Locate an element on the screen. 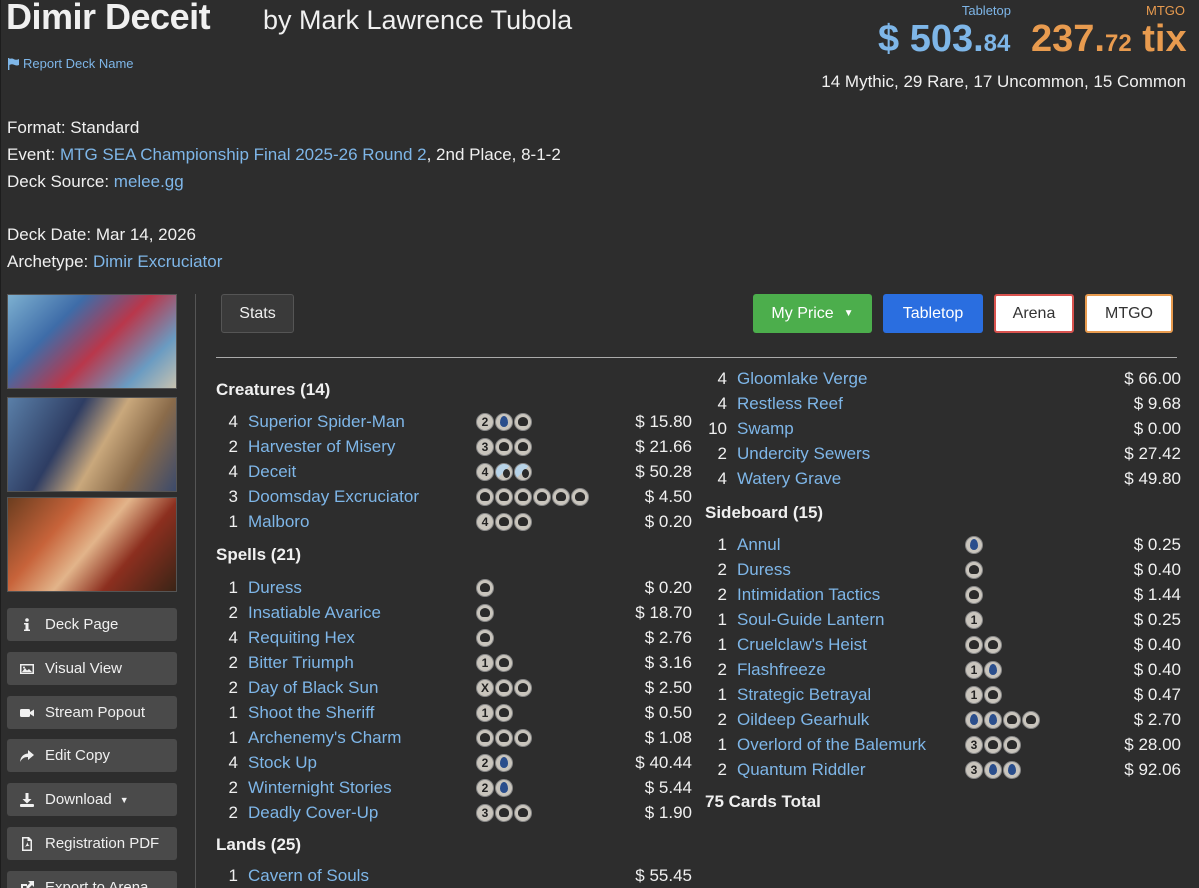 The image size is (1199, 888). card-price: $ 0.40 is located at coordinates (1157, 644).